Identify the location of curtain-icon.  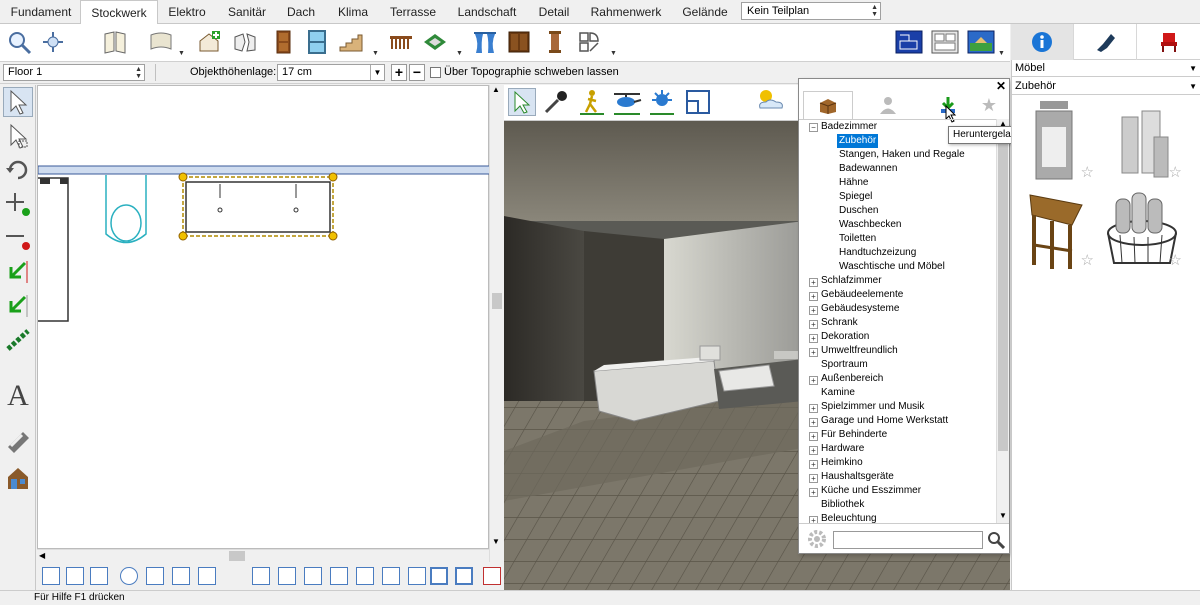
(485, 42).